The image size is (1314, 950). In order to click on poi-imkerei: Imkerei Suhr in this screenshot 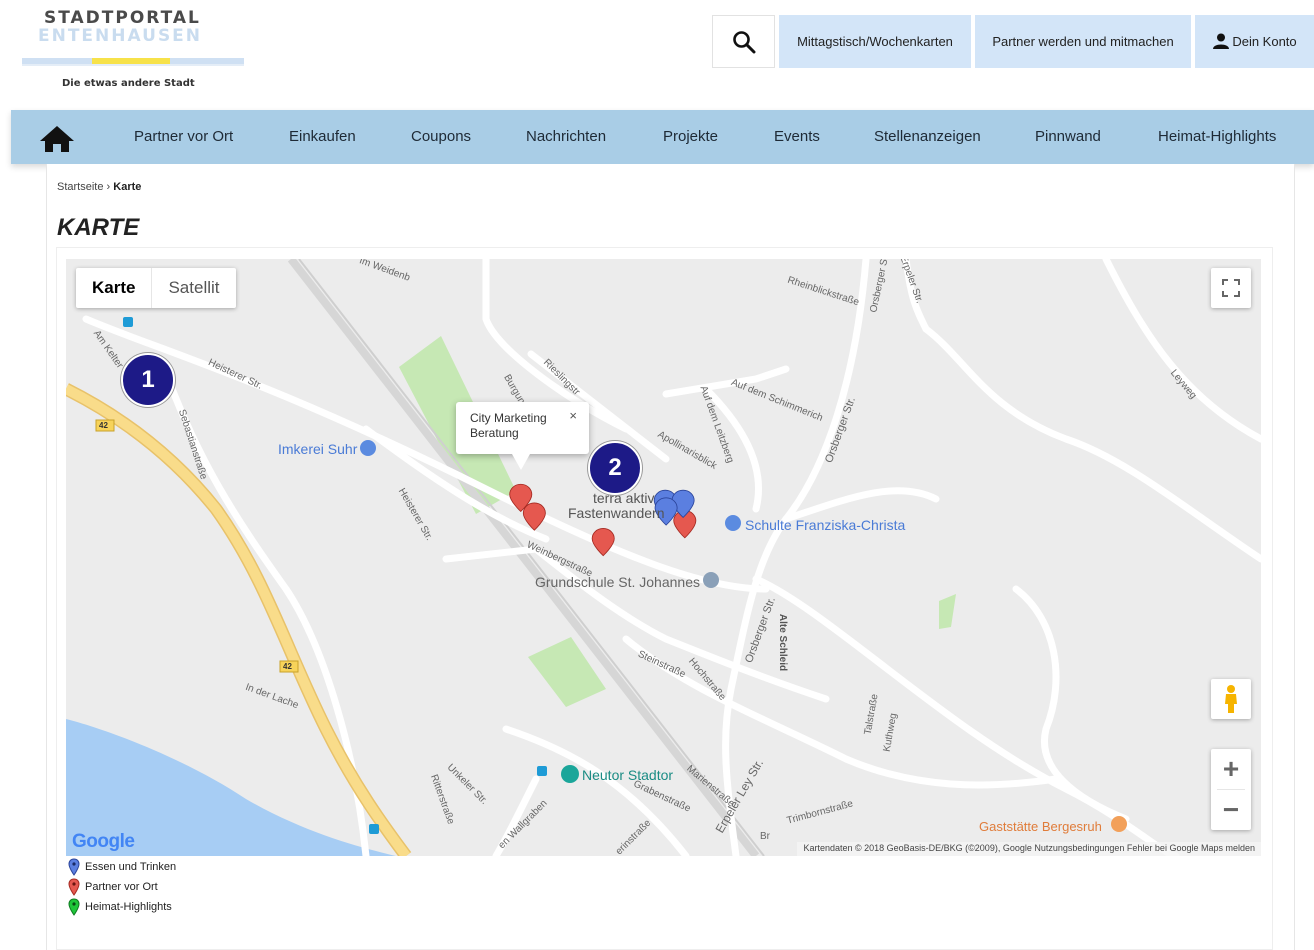, I will do `click(317, 449)`.